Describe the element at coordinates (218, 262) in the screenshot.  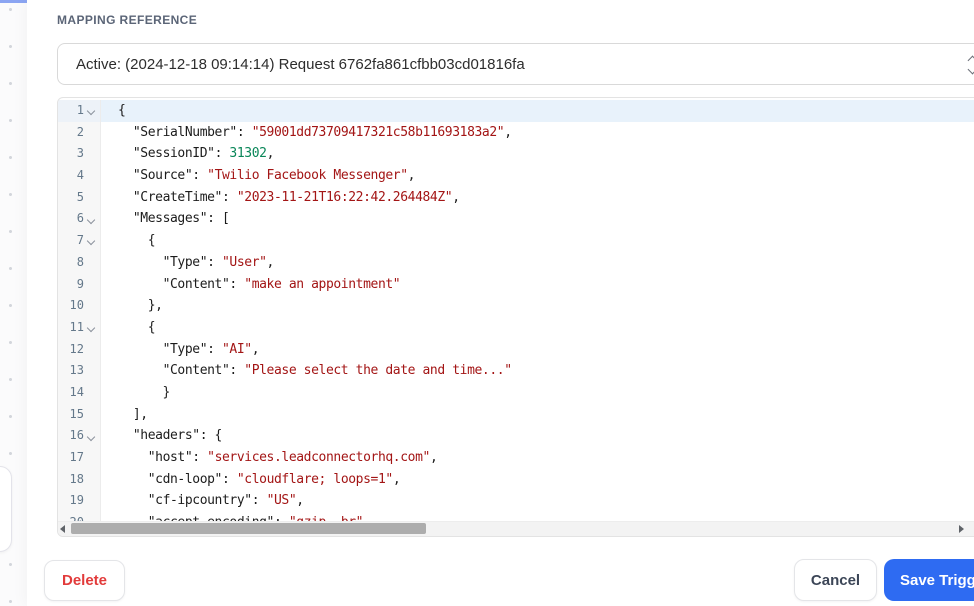
I see `code-text: "Type": "User",` at that location.